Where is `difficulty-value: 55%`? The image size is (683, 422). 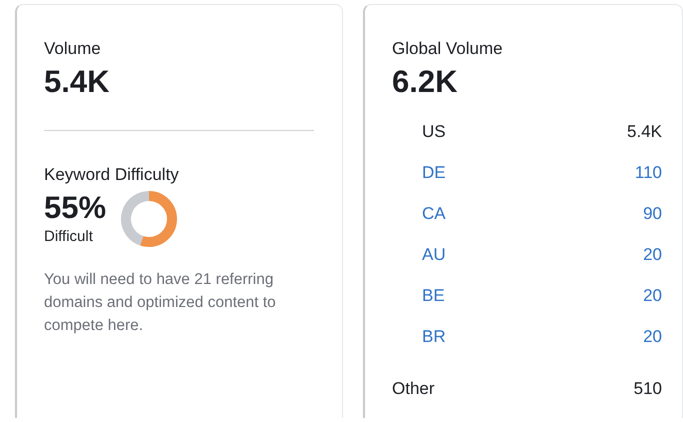
difficulty-value: 55% is located at coordinates (75, 208).